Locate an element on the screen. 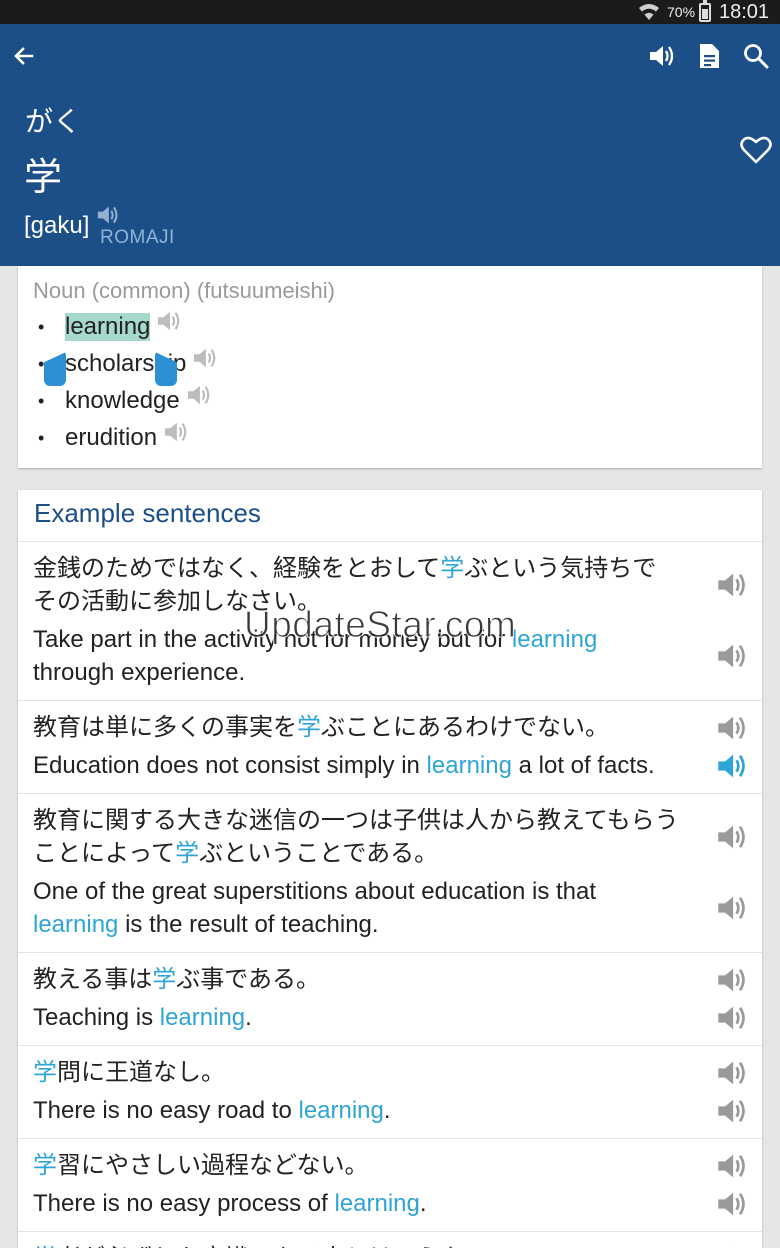 The image size is (780, 1248). speaker-icon is located at coordinates (662, 56).